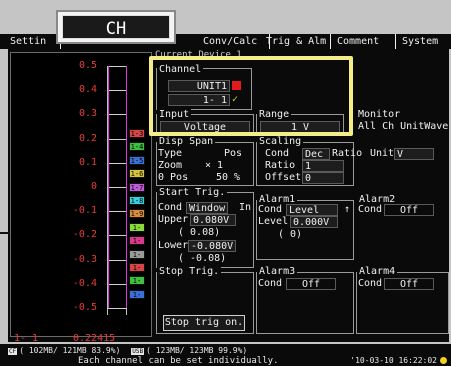 This screenshot has width=451, height=366. I want to click on tab-settings: Settin, so click(33, 41).